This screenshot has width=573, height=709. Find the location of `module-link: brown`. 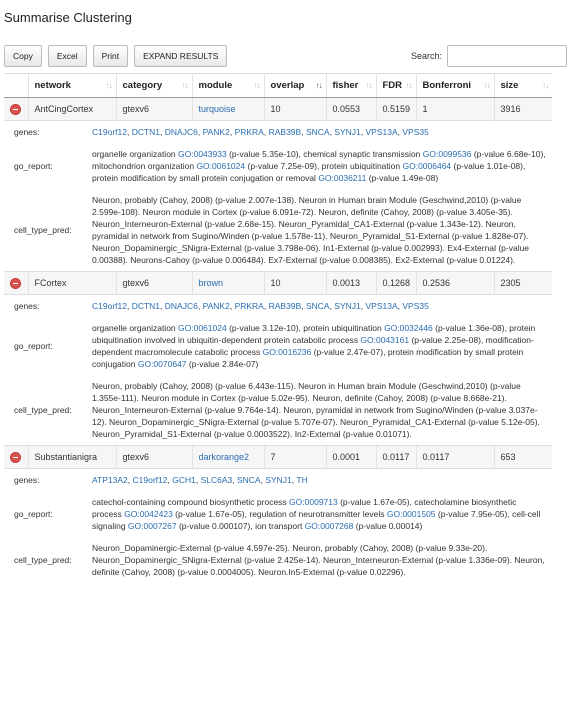

module-link: brown is located at coordinates (211, 283).